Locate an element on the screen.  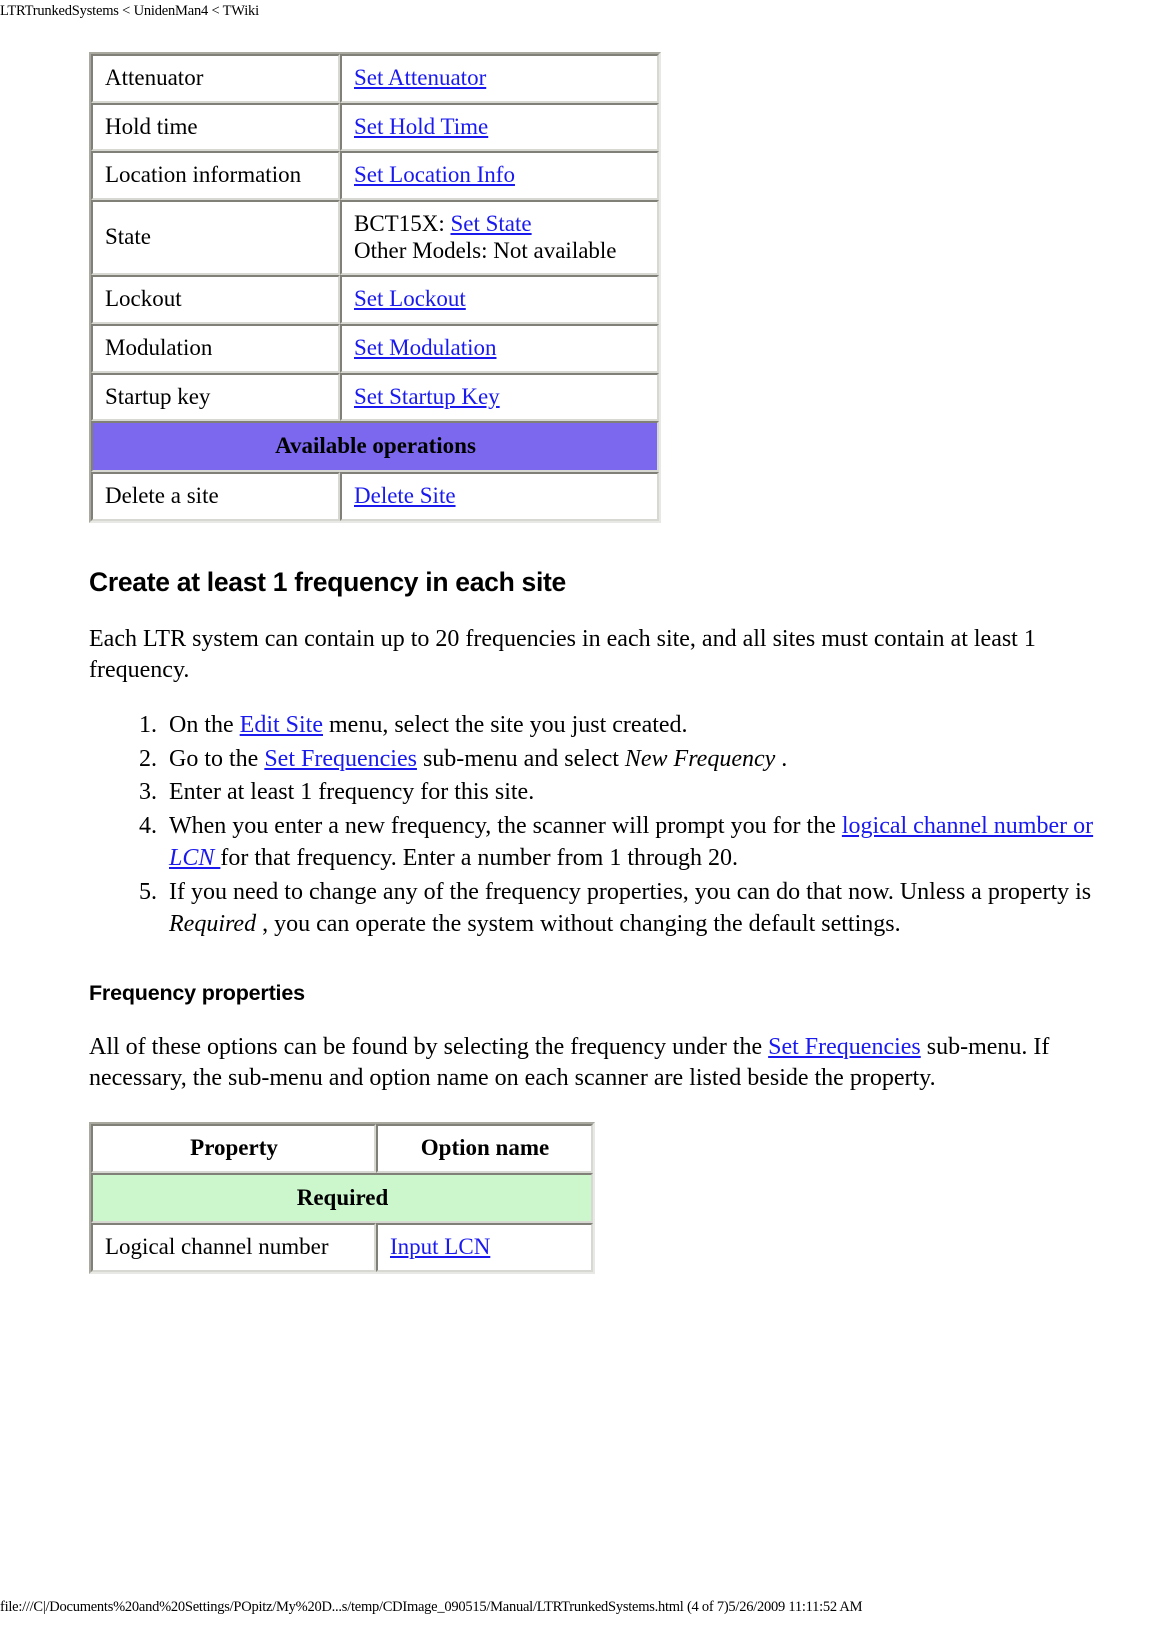
column-header-option-name: Option name is located at coordinates (484, 1148).